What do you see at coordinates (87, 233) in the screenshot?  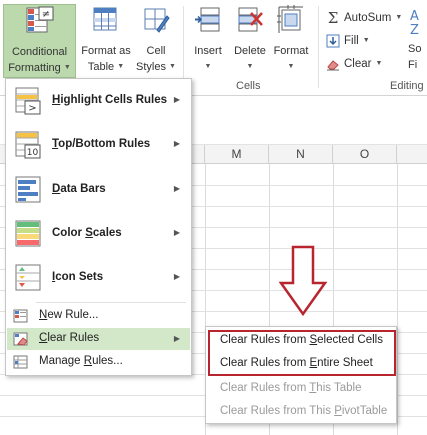 I see `menu-item-label: Color Scales` at bounding box center [87, 233].